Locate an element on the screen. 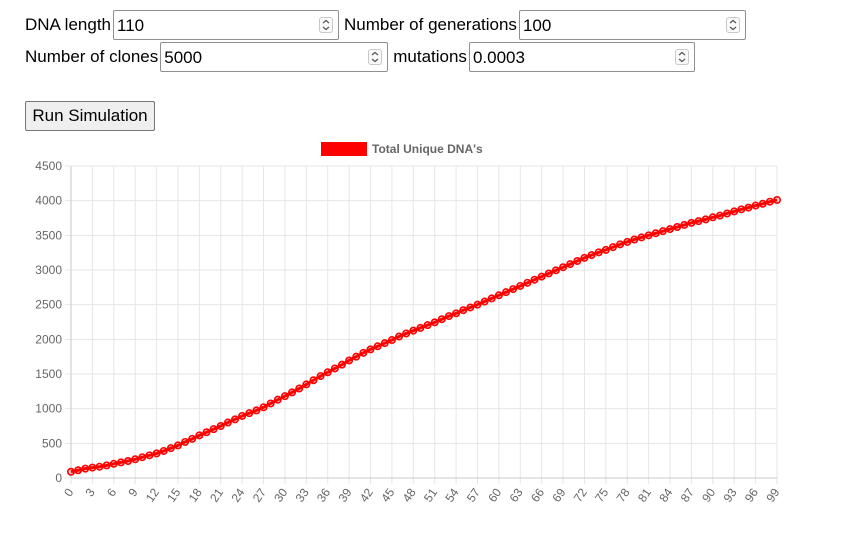 This screenshot has width=854, height=550. x-tick-label: 99 is located at coordinates (772, 494).